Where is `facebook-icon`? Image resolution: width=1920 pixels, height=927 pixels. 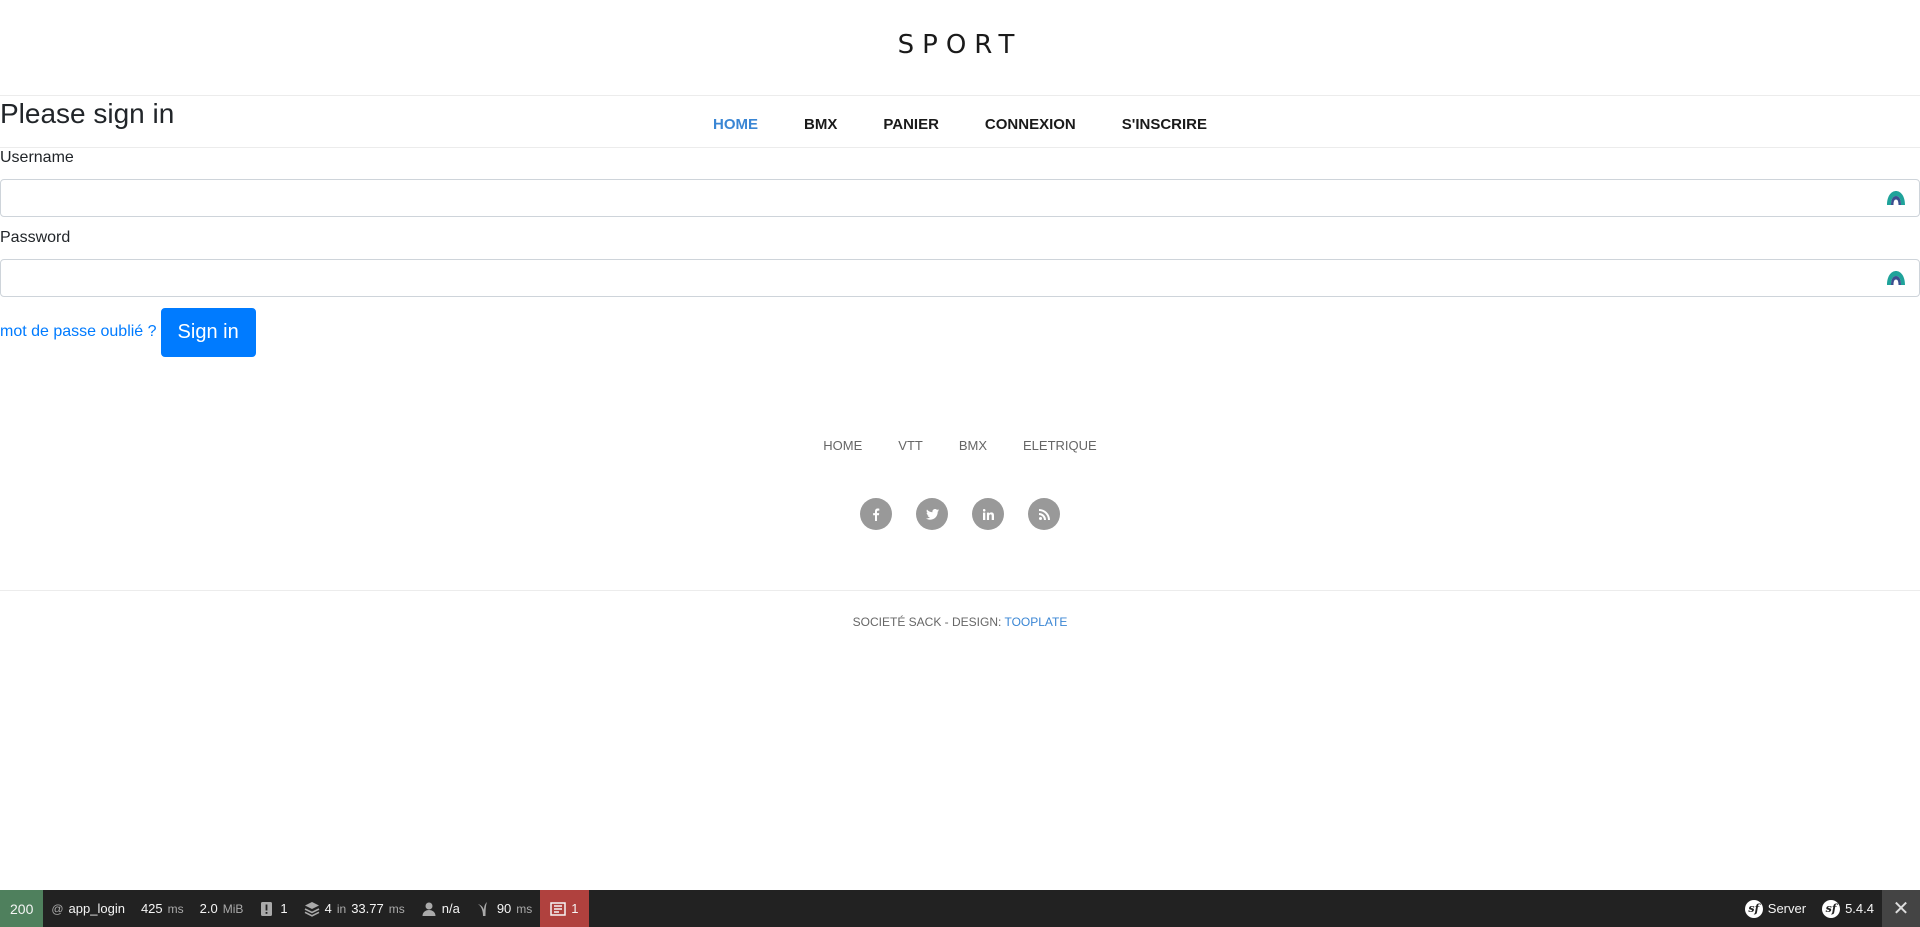
facebook-icon is located at coordinates (876, 514).